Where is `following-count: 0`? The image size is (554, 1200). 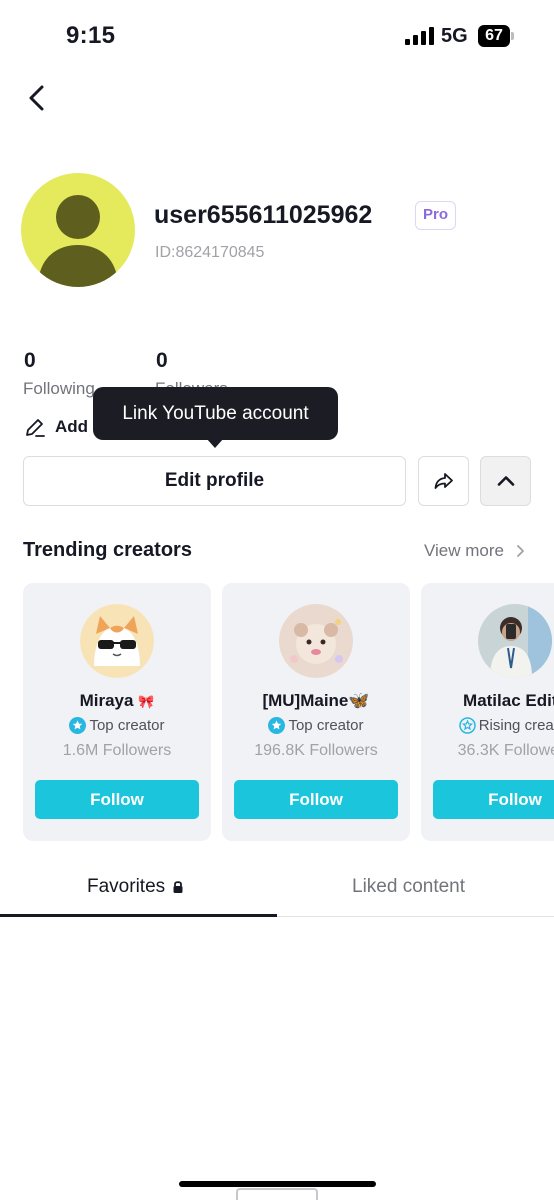
following-count: 0 is located at coordinates (30, 361).